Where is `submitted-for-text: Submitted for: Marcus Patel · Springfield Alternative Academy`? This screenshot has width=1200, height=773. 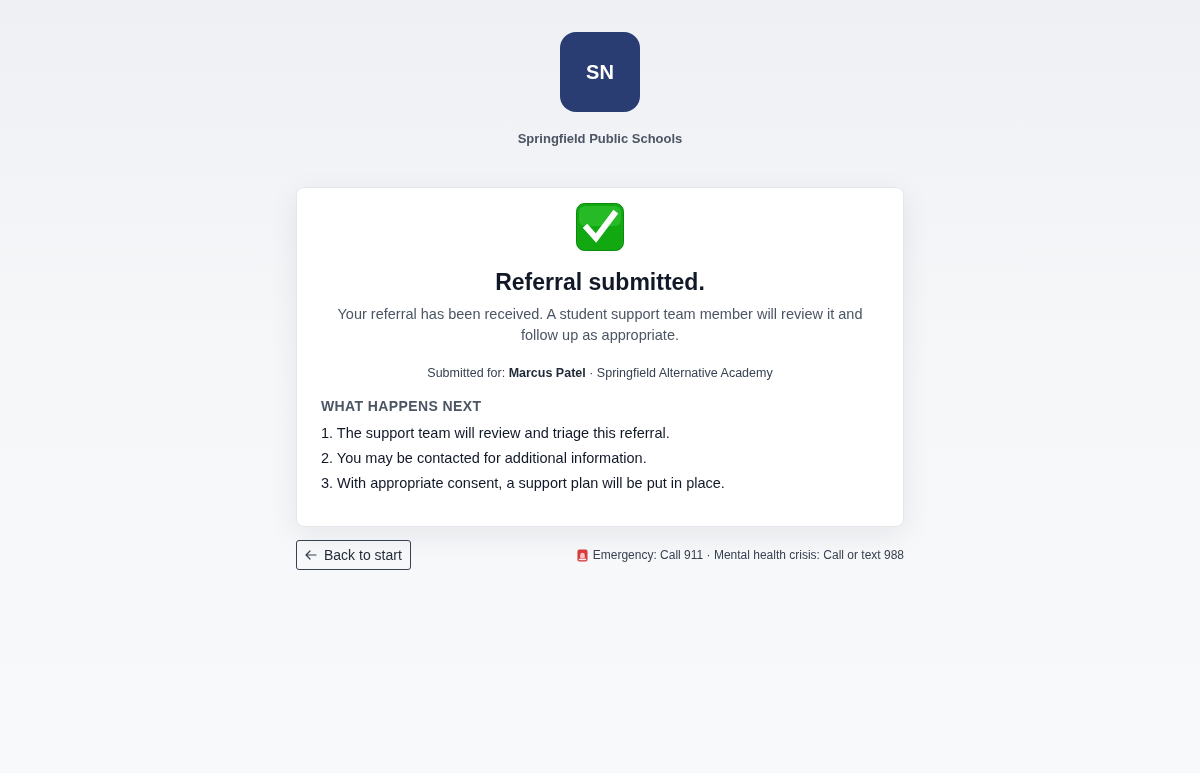
submitted-for-text: Submitted for: Marcus Patel · Springfield Alternative Academy is located at coordinates (600, 373).